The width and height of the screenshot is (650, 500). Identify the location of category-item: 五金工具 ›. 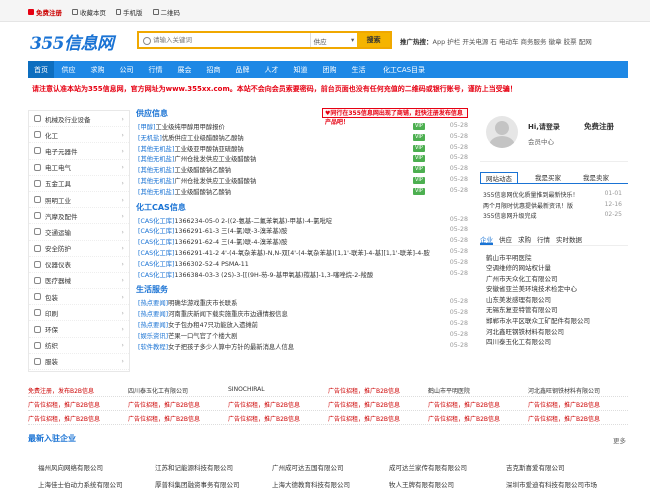
(79, 184).